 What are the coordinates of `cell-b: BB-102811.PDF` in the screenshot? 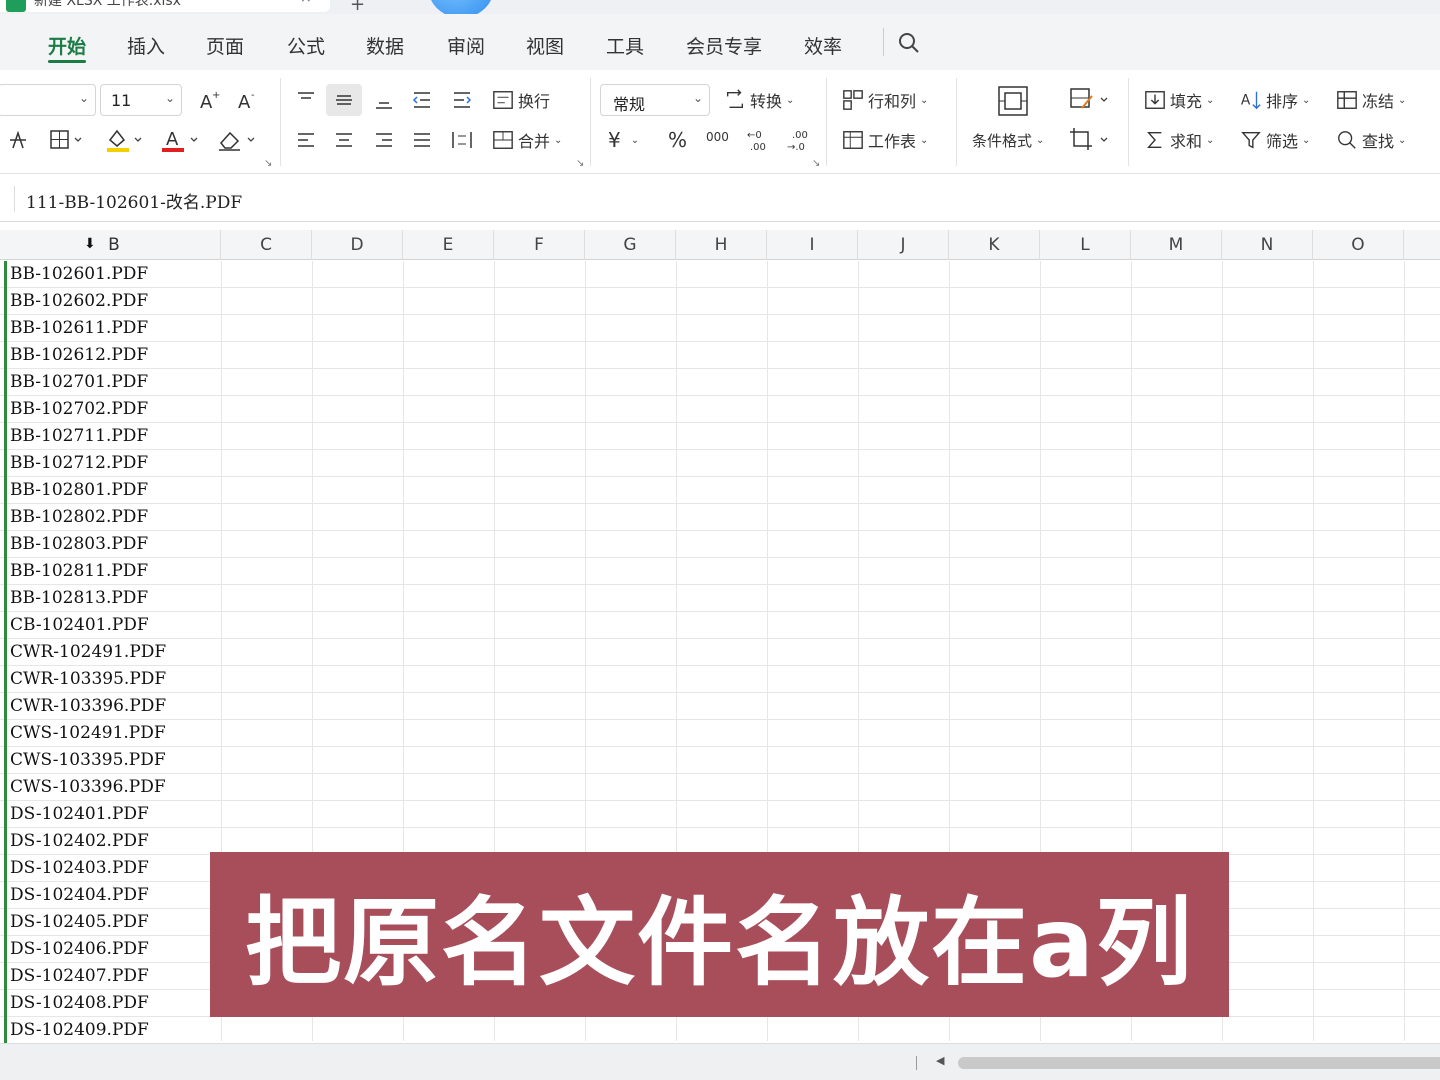 It's located at (79, 571).